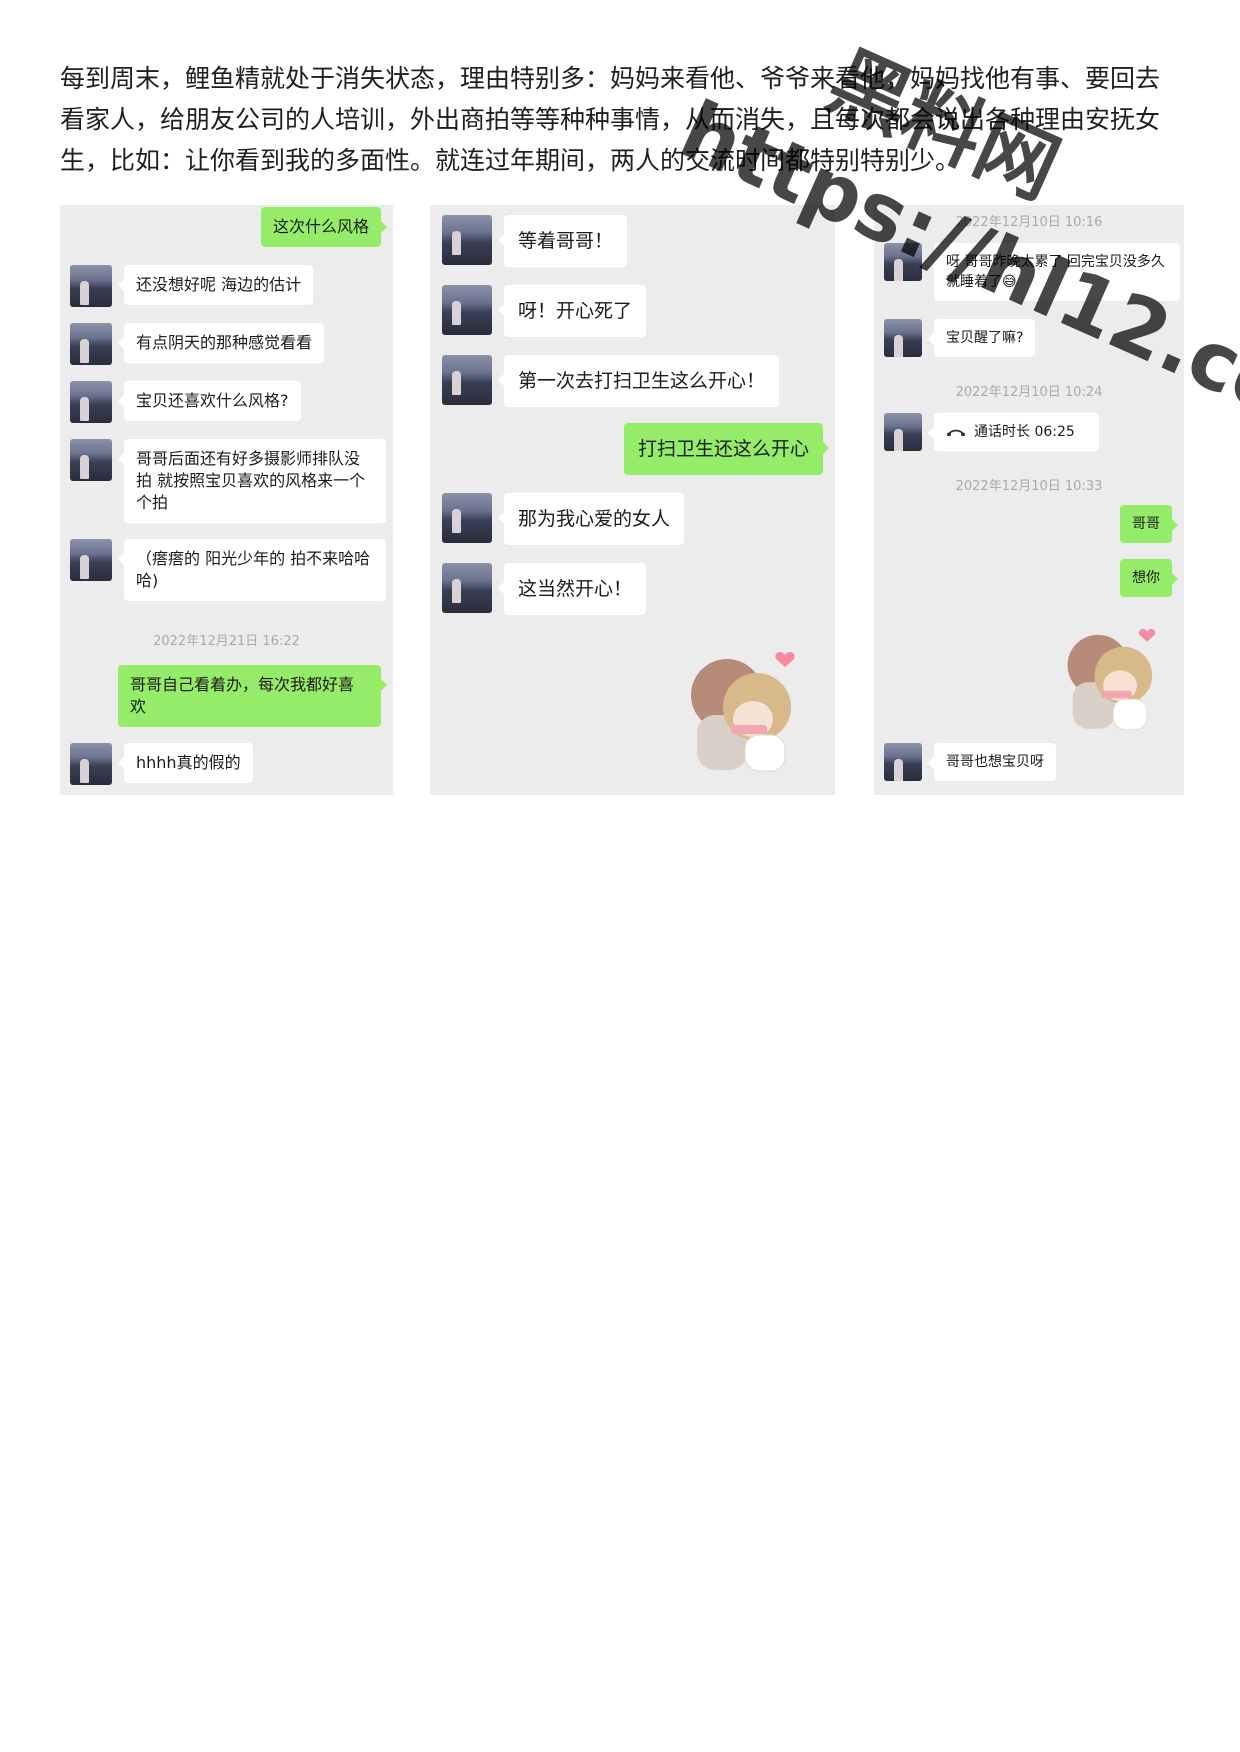 This screenshot has width=1240, height=1752. I want to click on chat-message: 呀！开心死了, so click(632, 311).